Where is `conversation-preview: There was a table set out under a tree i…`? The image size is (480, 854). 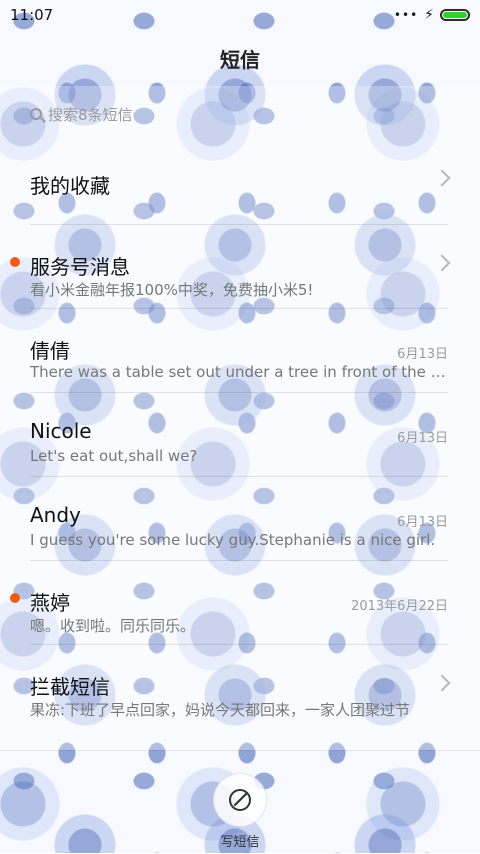
conversation-preview: There was a table set out under a tree i… is located at coordinates (239, 372).